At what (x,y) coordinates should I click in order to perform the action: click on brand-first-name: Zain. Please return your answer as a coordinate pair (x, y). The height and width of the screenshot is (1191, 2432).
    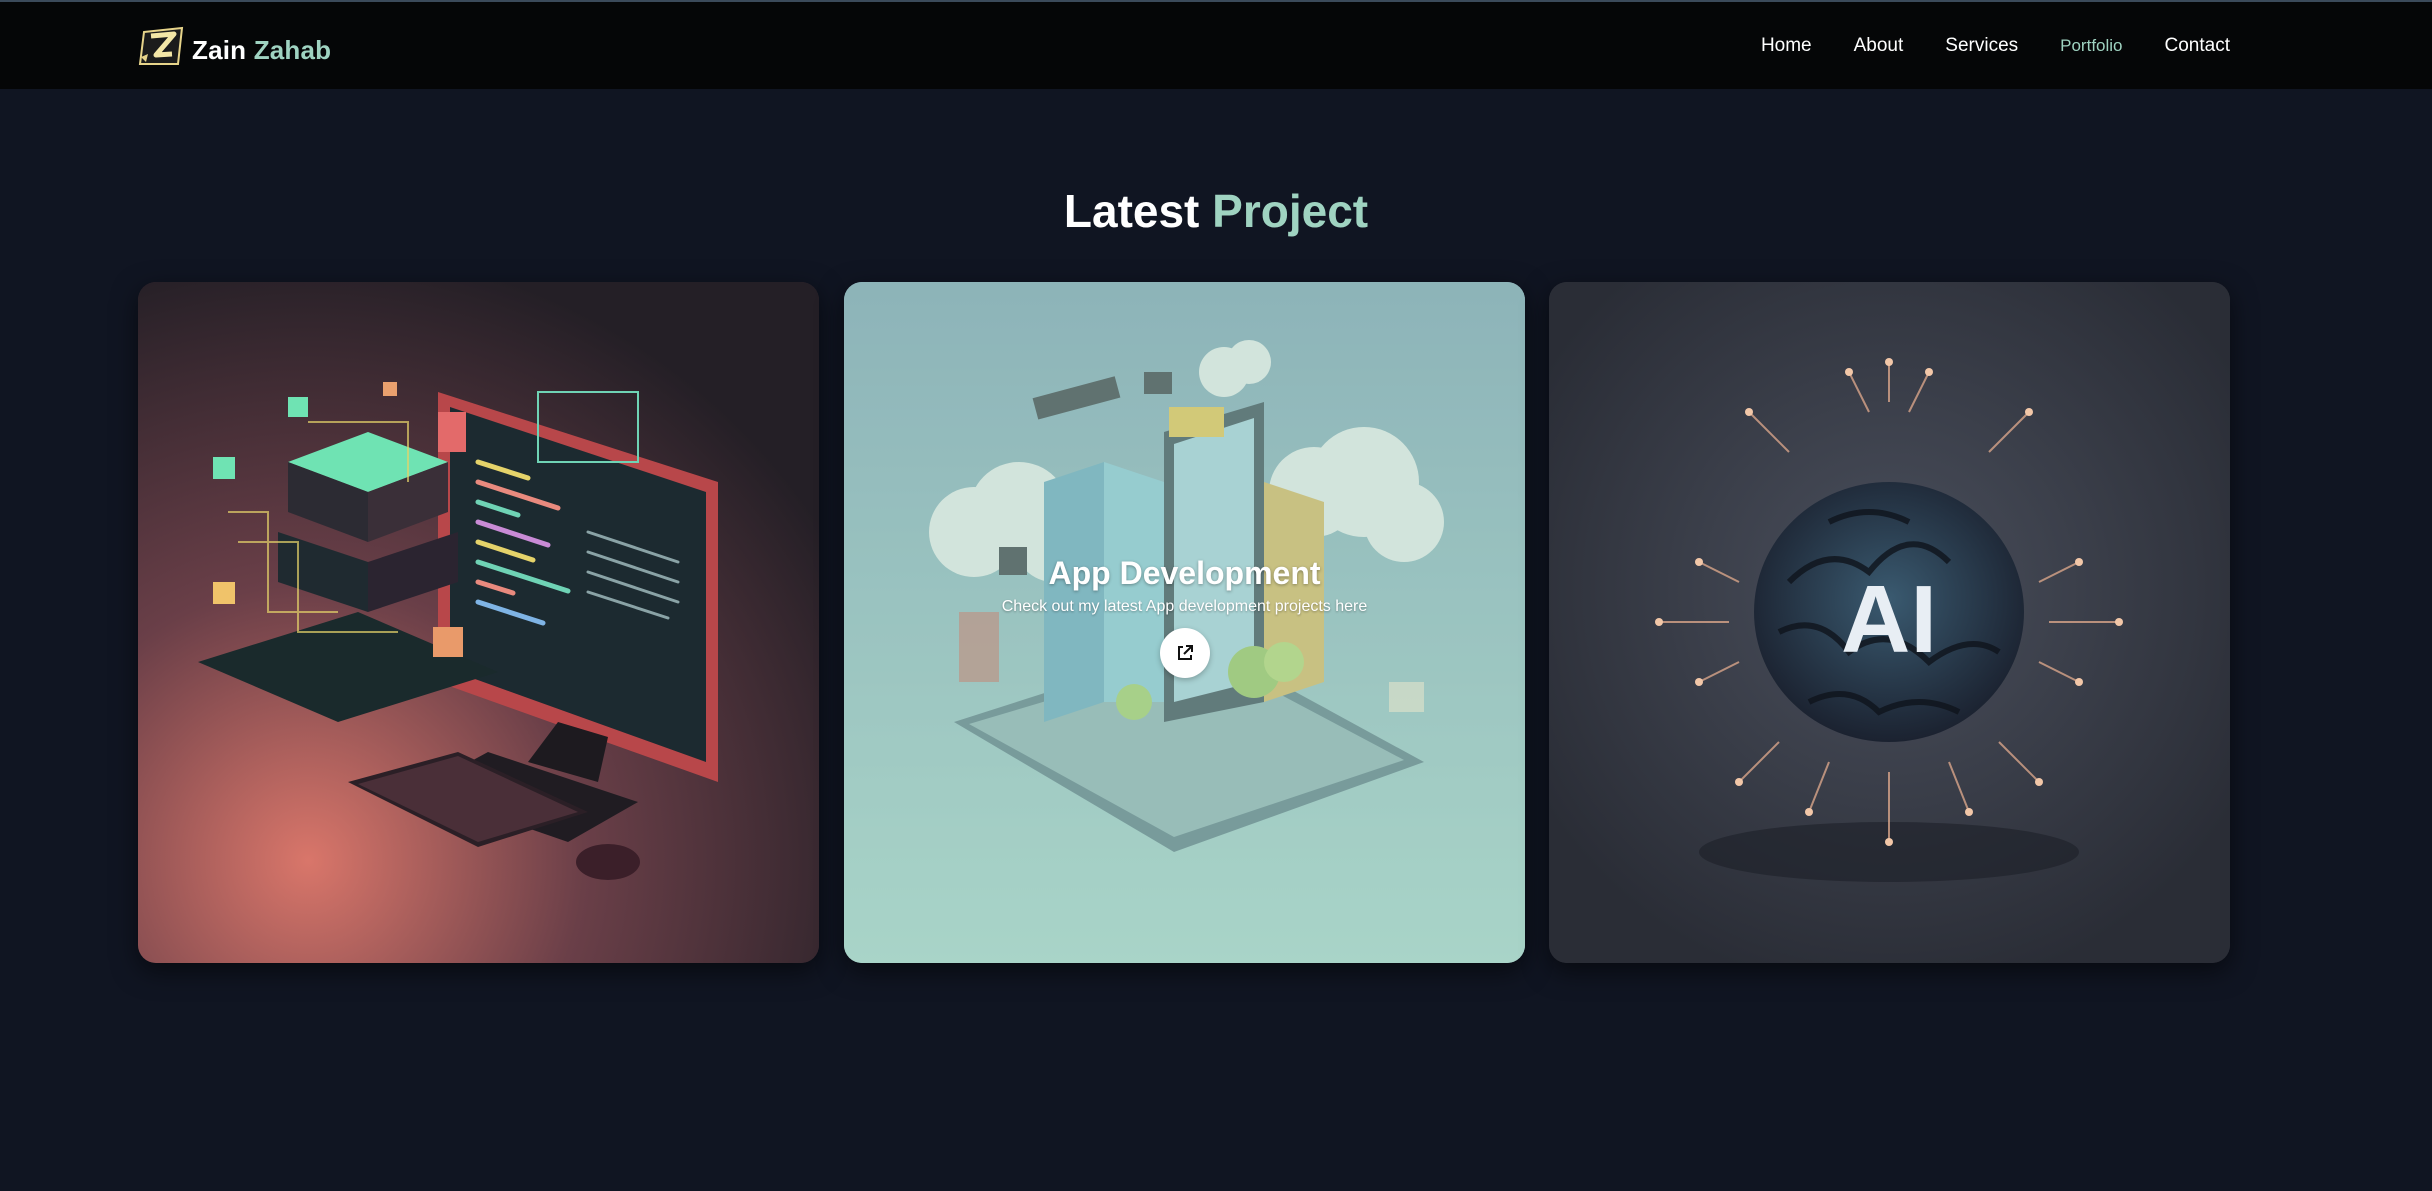
    Looking at the image, I should click on (219, 49).